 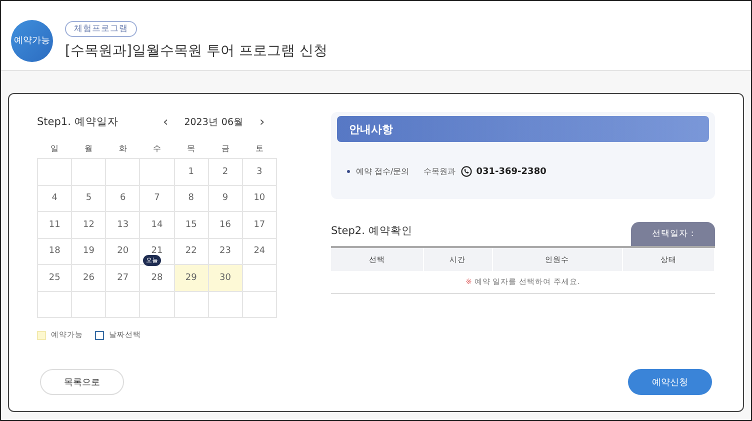 I want to click on weekday-label: 수, so click(x=157, y=148).